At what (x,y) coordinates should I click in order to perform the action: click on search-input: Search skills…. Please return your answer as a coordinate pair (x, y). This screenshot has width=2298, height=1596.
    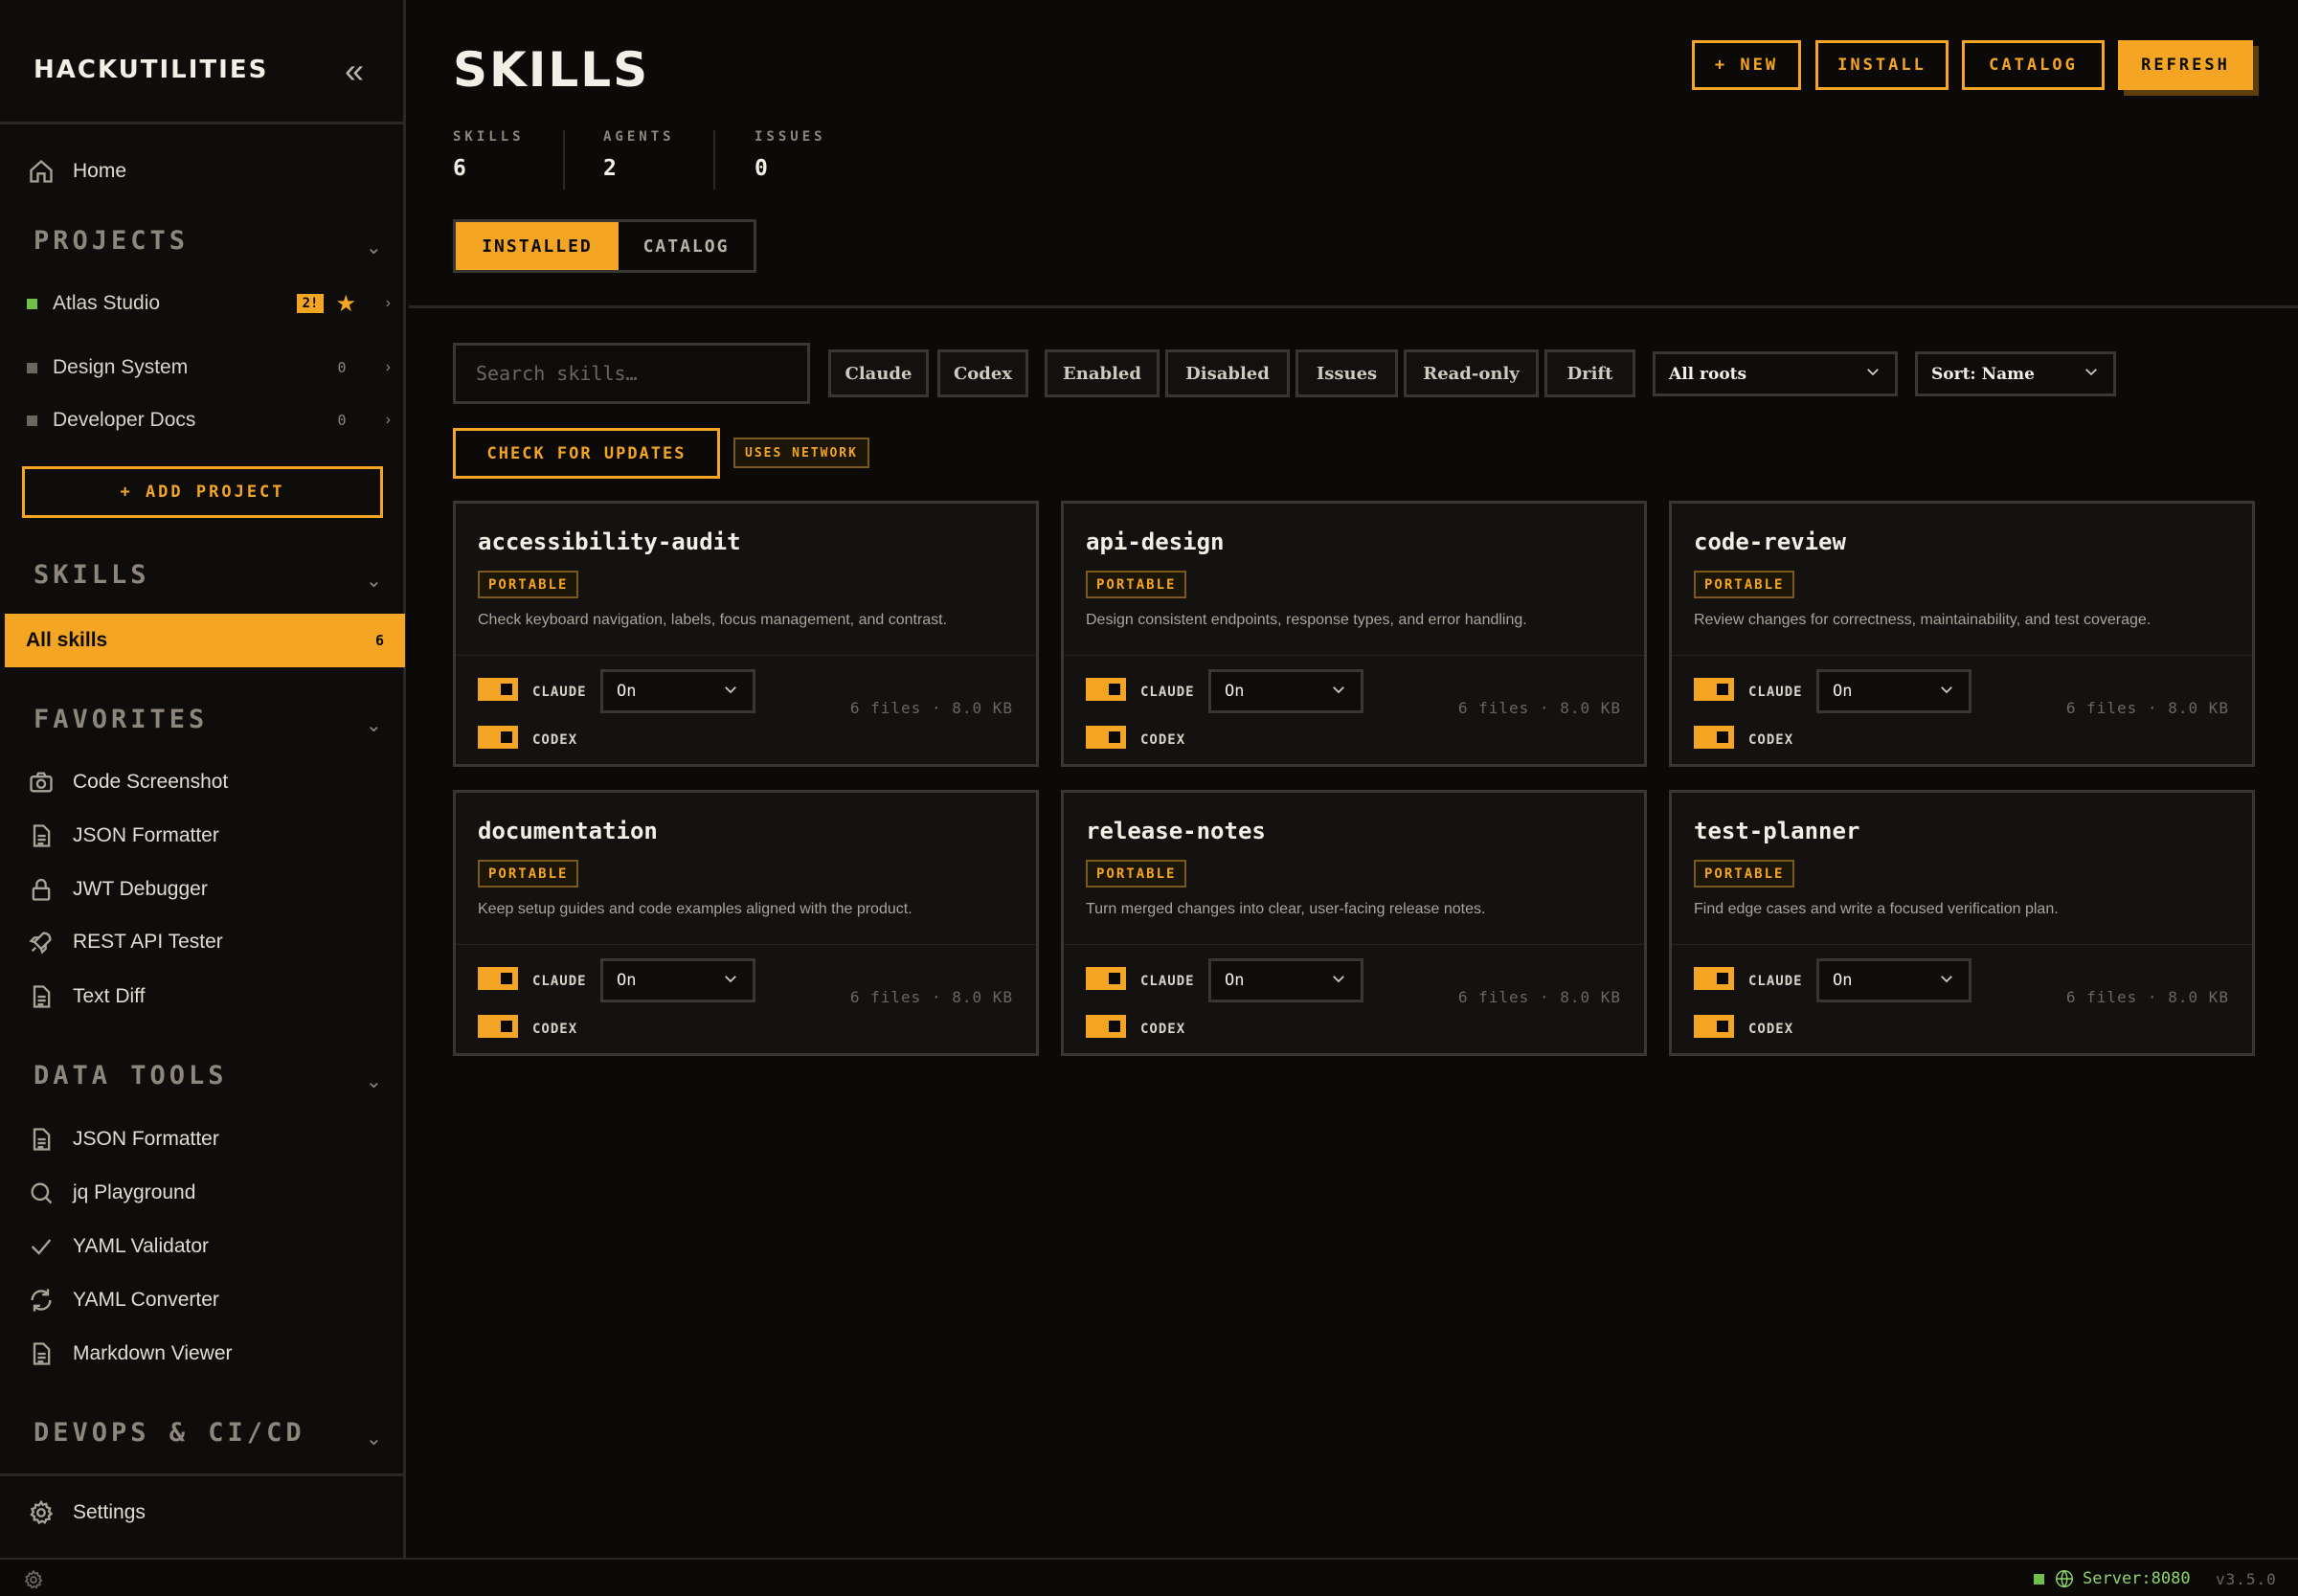
    Looking at the image, I should click on (632, 373).